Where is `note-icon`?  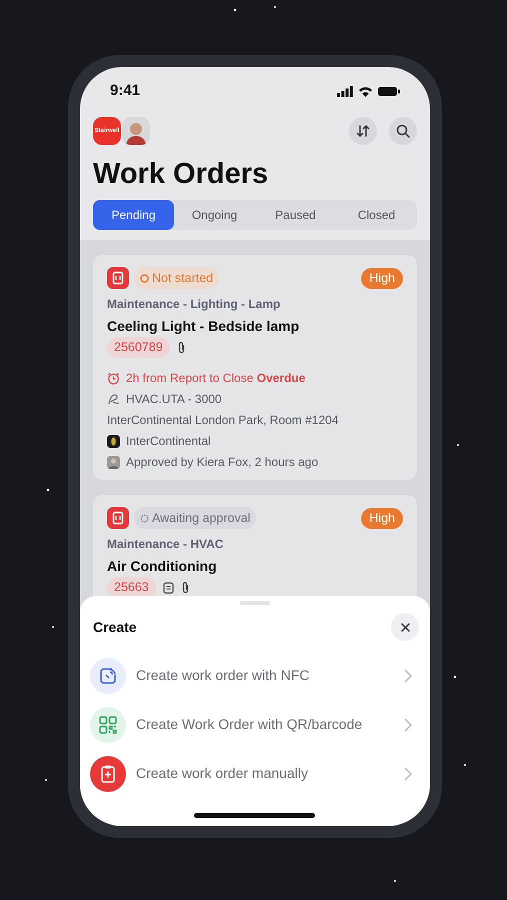 note-icon is located at coordinates (168, 588).